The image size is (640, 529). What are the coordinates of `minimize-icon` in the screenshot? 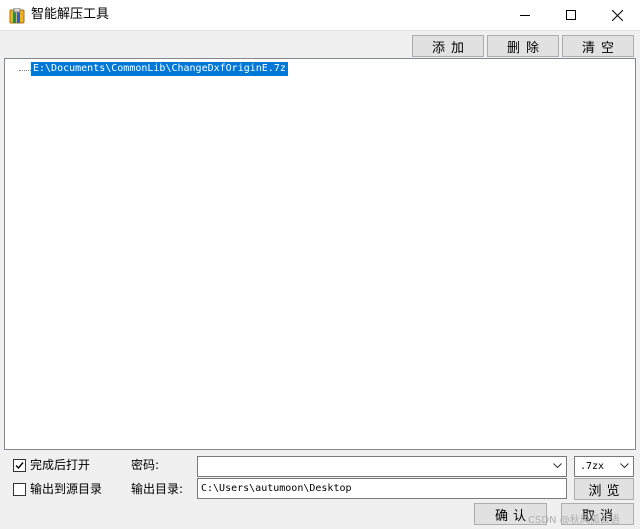 It's located at (525, 15).